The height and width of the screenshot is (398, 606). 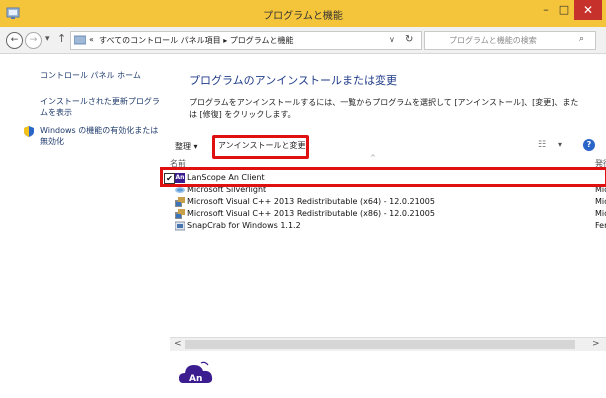 I want to click on maximize-button: □, so click(x=564, y=10).